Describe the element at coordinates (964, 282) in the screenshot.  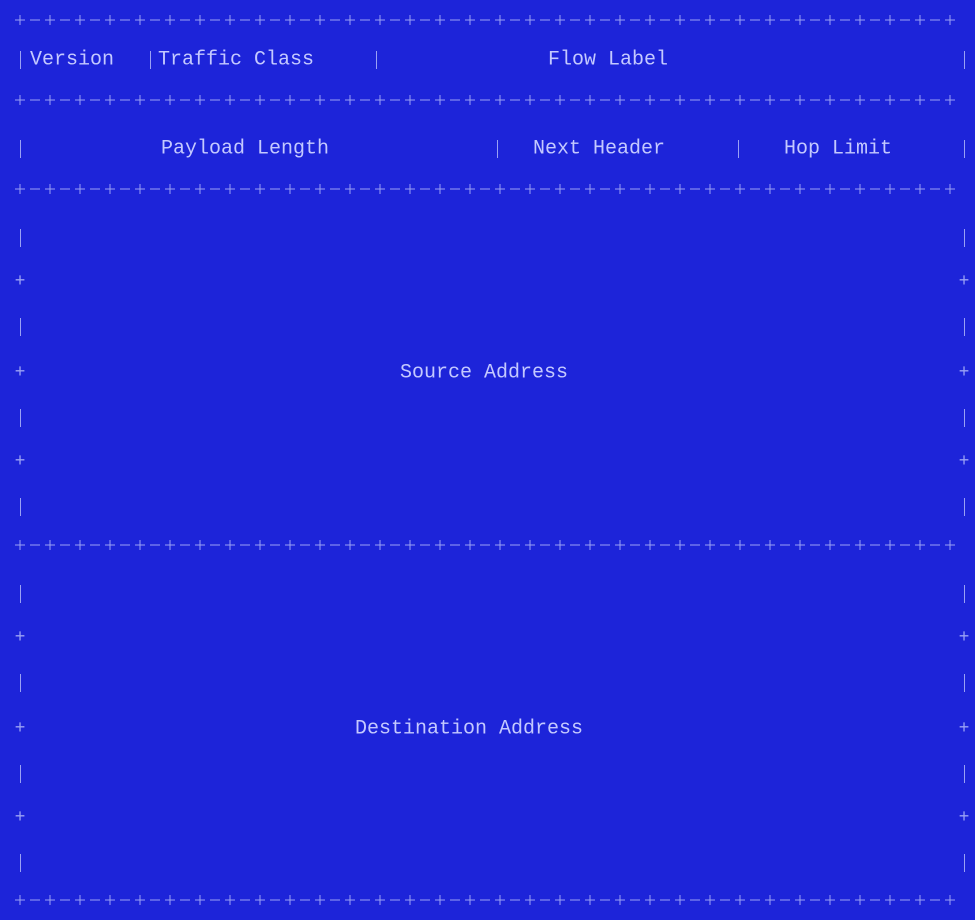
I see `source-right-plus-1: +` at that location.